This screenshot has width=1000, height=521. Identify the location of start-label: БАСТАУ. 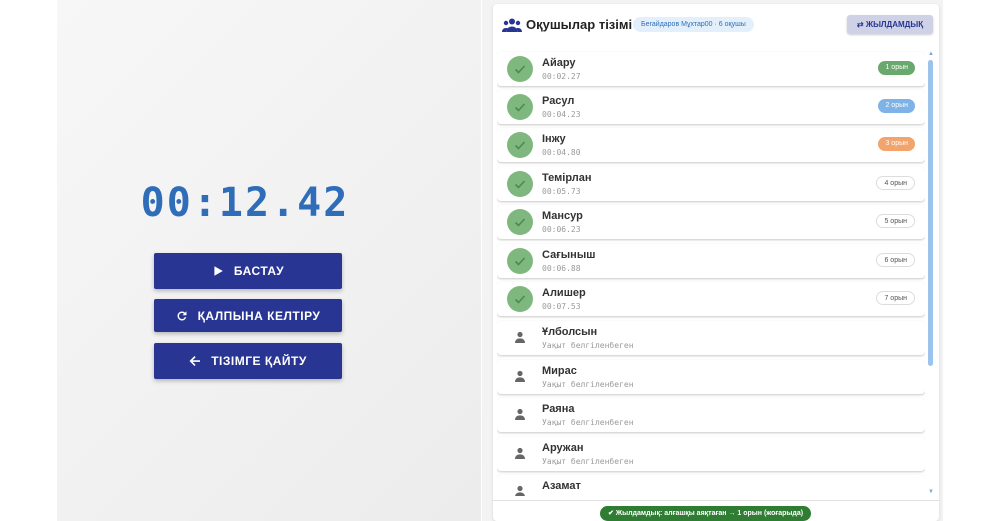
(259, 271).